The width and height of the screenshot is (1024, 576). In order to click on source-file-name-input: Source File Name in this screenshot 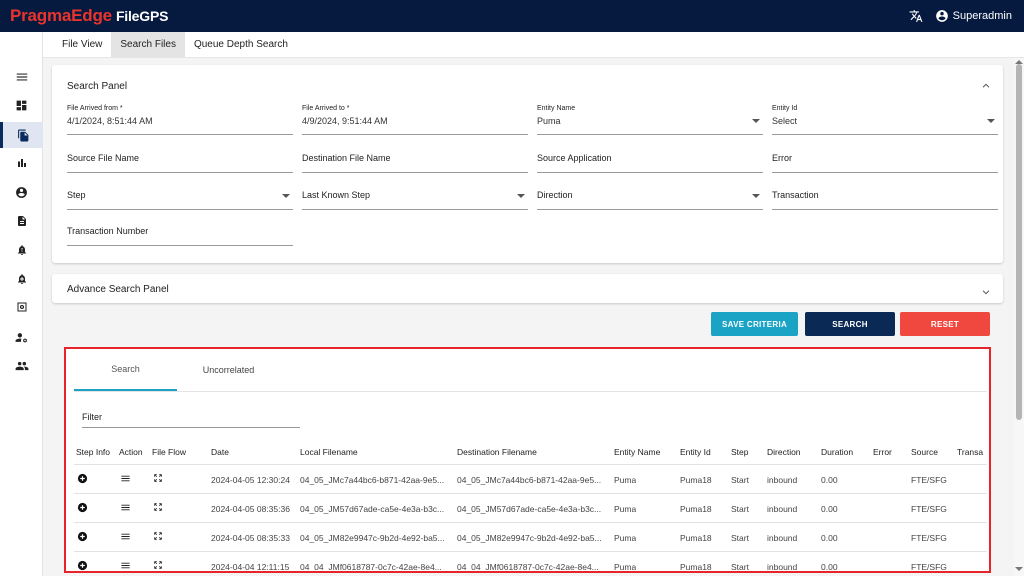, I will do `click(180, 158)`.